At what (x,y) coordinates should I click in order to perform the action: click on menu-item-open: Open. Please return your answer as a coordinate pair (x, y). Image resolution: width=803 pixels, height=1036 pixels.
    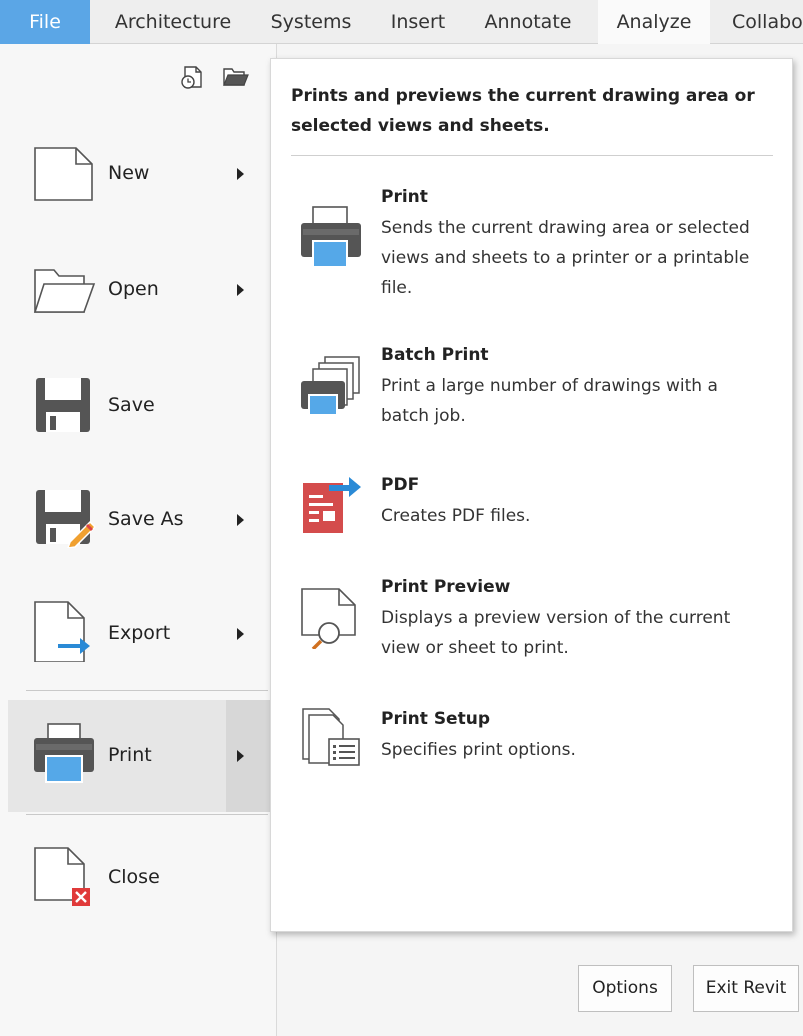
    Looking at the image, I should click on (135, 288).